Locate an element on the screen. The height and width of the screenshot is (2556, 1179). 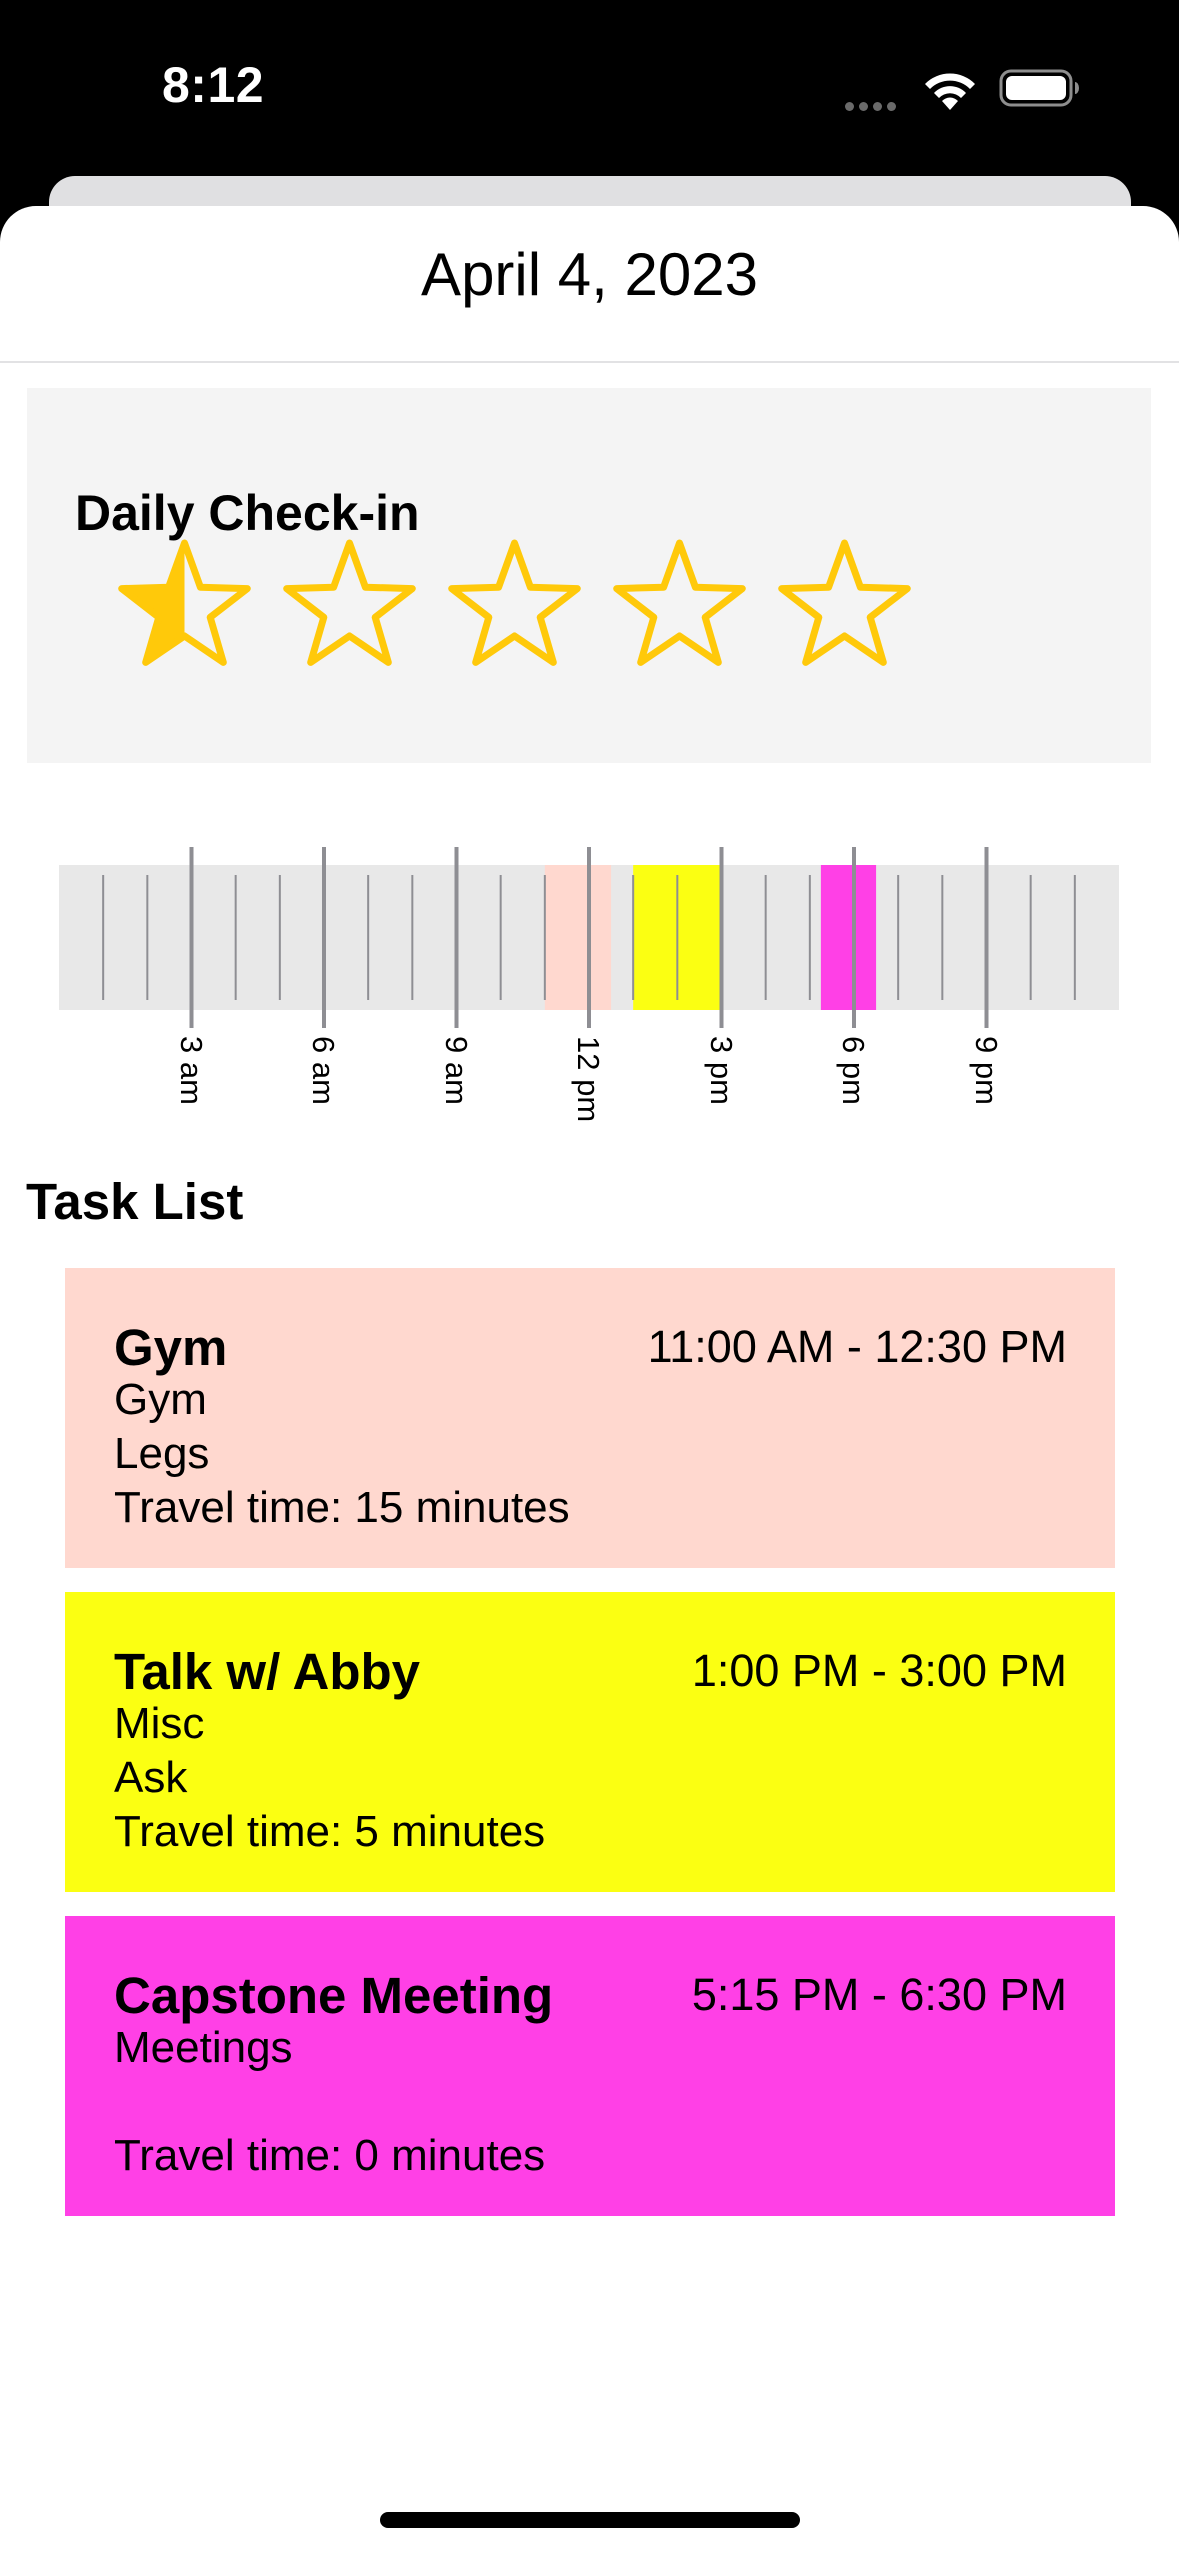
battery-icon is located at coordinates (1039, 88).